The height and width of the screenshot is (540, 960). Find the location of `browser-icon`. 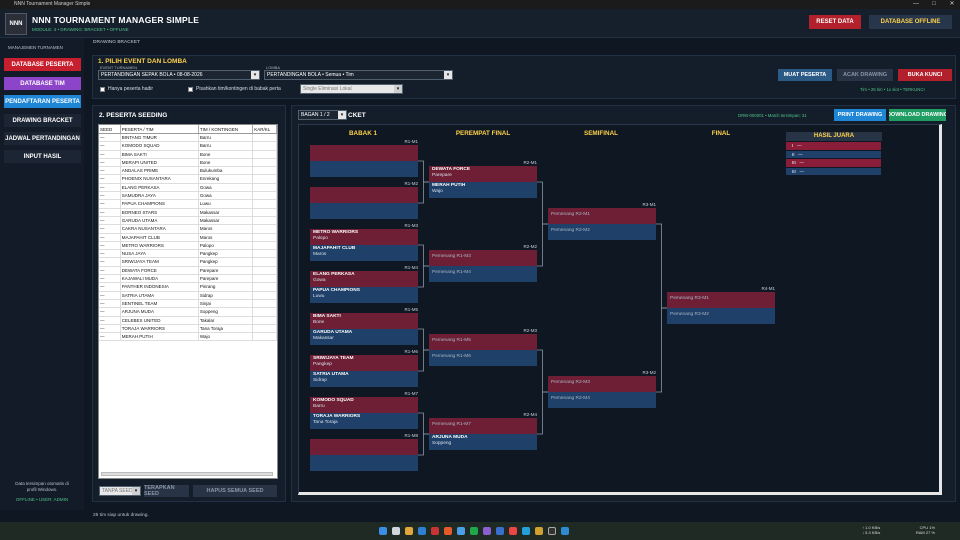

browser-icon is located at coordinates (526, 531).